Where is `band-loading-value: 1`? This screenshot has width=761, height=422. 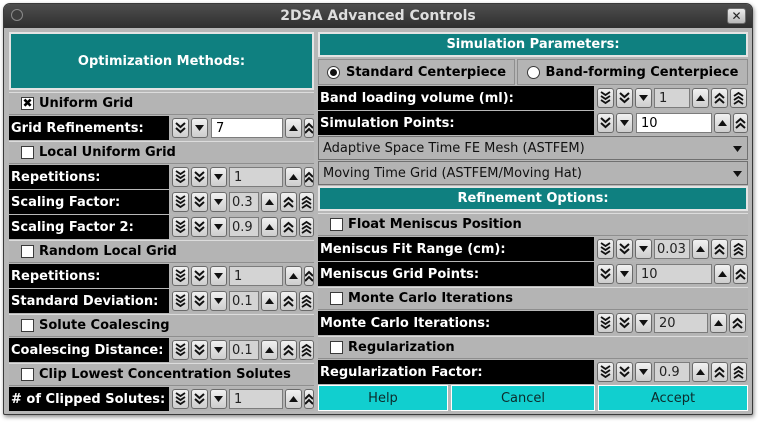 band-loading-value: 1 is located at coordinates (672, 98).